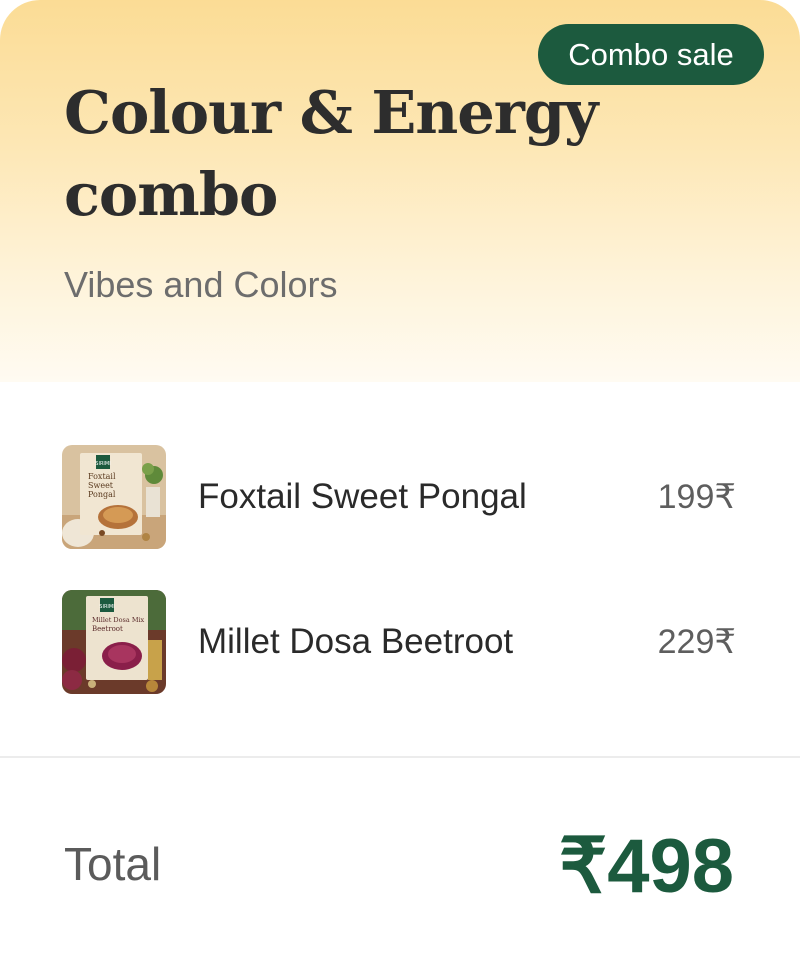 This screenshot has height=976, width=800. Describe the element at coordinates (362, 496) in the screenshot. I see `item-name: Foxtail Sweet Pongal` at that location.